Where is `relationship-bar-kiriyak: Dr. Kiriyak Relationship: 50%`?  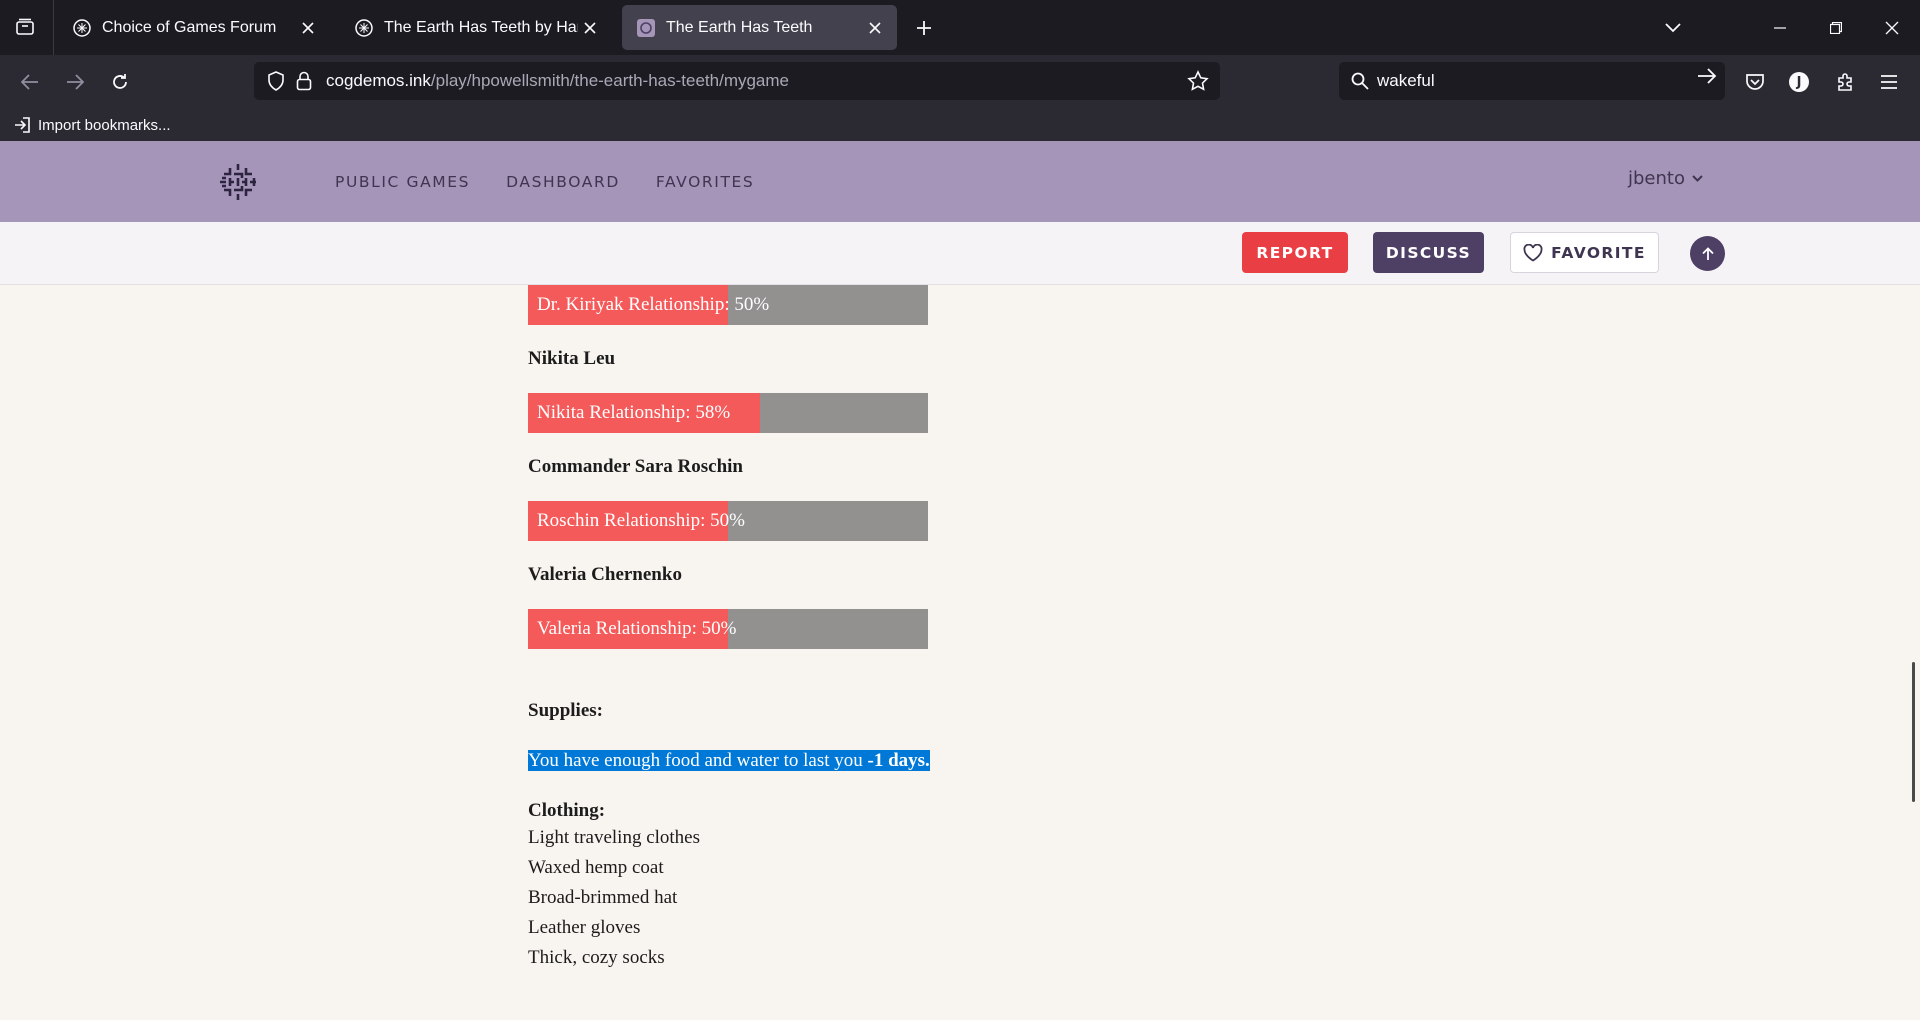
relationship-bar-kiriyak: Dr. Kiriyak Relationship: 50% is located at coordinates (728, 305).